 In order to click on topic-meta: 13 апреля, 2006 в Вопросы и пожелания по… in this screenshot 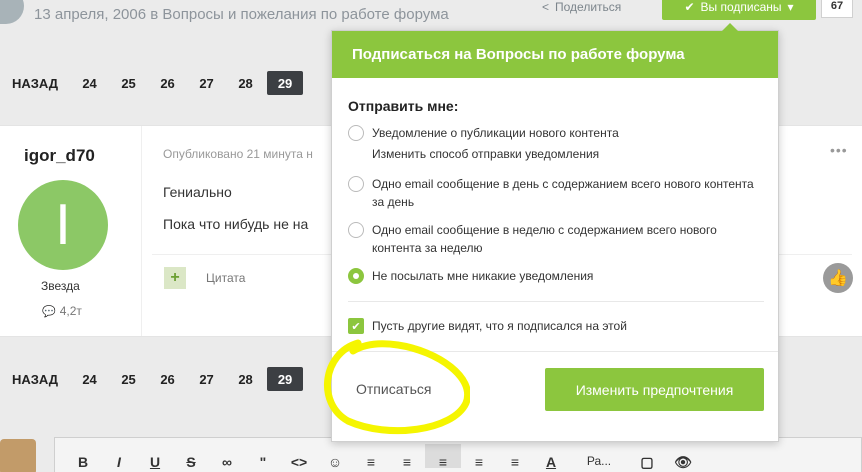, I will do `click(241, 14)`.